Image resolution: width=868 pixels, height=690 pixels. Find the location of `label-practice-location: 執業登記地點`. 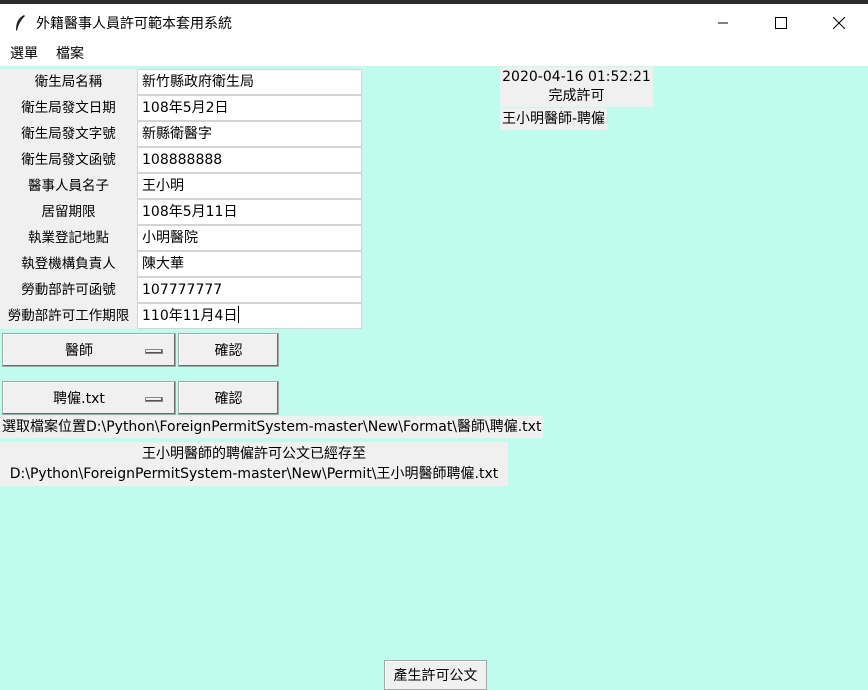

label-practice-location: 執業登記地點 is located at coordinates (68, 238).